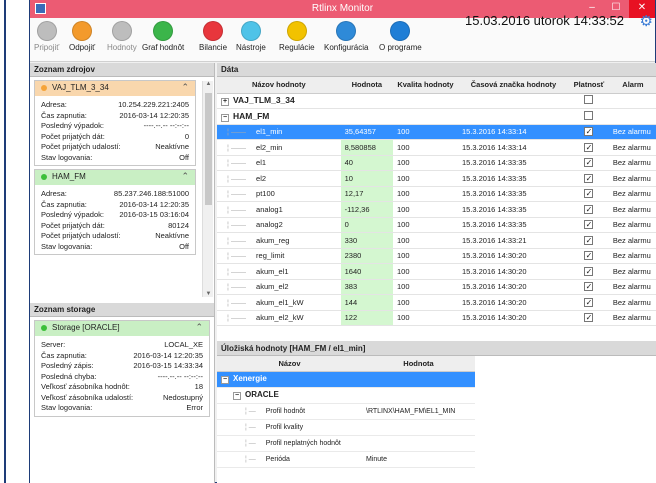  What do you see at coordinates (436, 101) in the screenshot?
I see `group-row: + VAJ_TLM_3_34` at bounding box center [436, 101].